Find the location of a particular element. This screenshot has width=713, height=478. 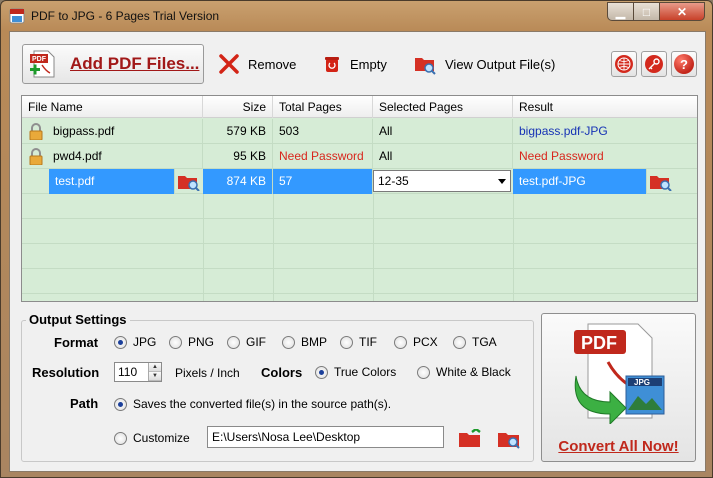

website-button is located at coordinates (624, 64).